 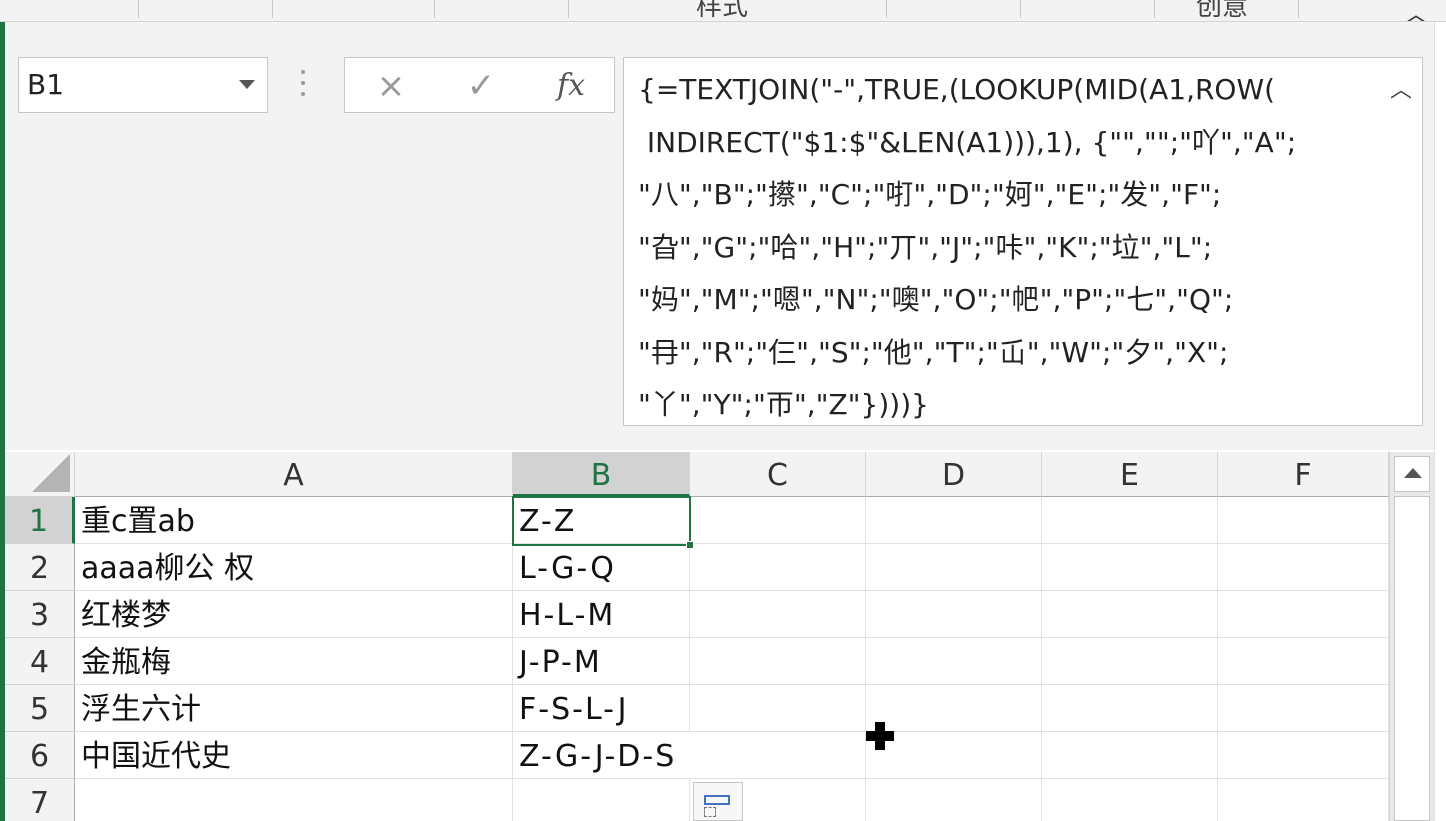 I want to click on cell-f3, so click(x=1303, y=614).